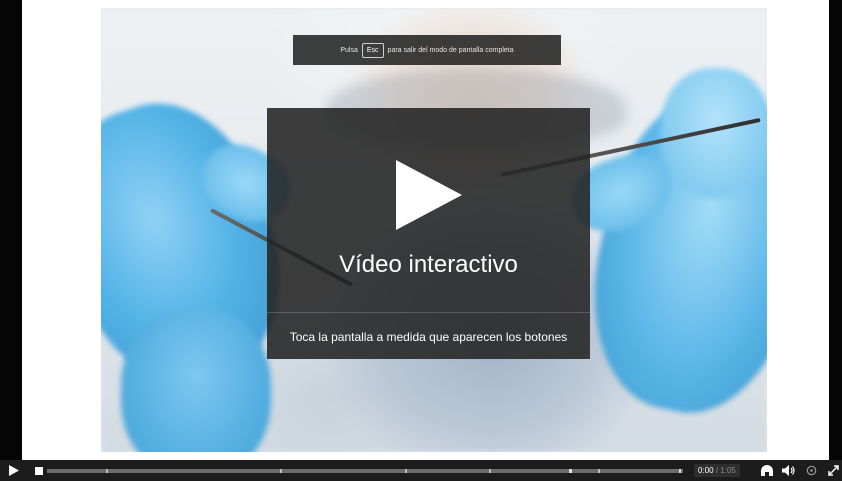 The width and height of the screenshot is (842, 481). I want to click on volume-icon, so click(788, 470).